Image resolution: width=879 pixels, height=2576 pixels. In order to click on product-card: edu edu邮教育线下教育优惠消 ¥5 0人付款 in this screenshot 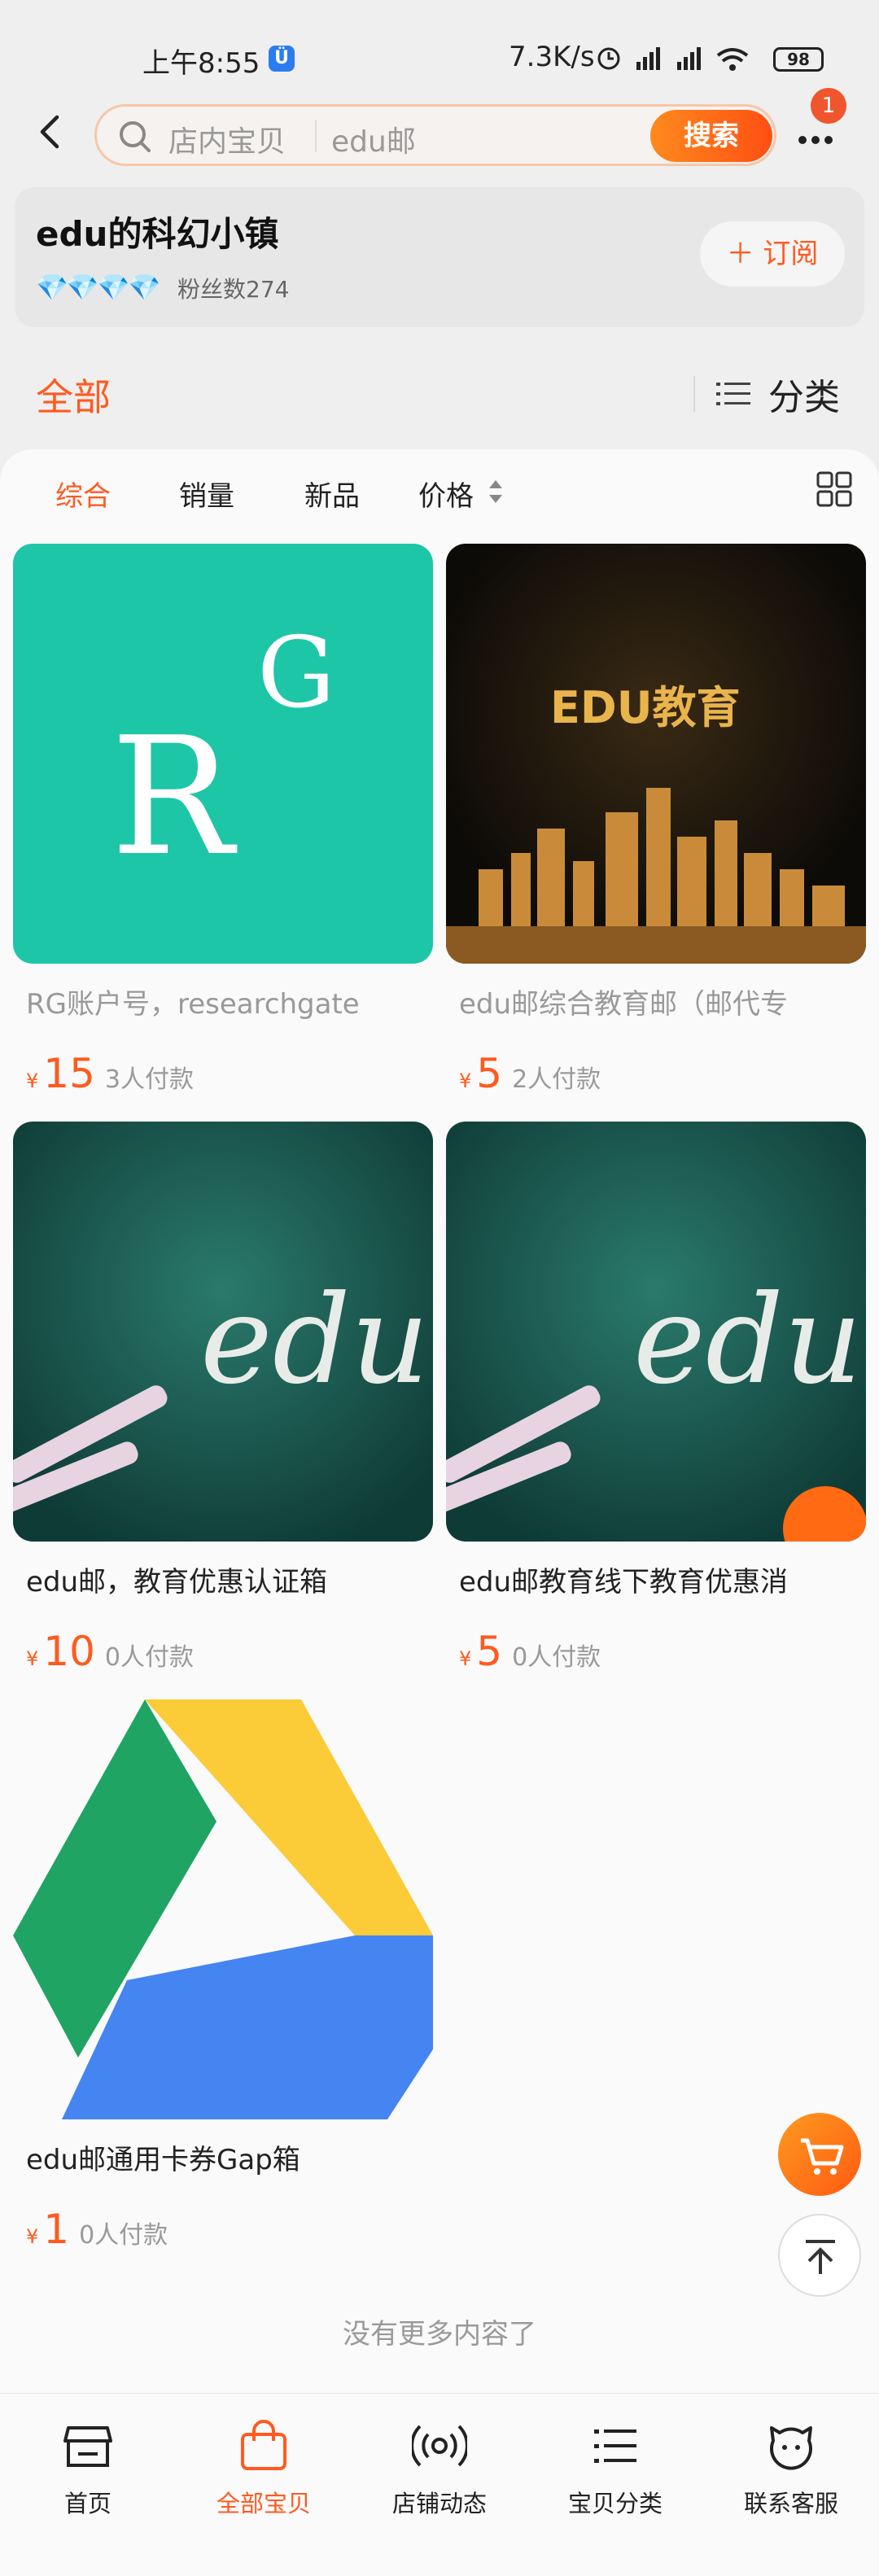, I will do `click(656, 1398)`.